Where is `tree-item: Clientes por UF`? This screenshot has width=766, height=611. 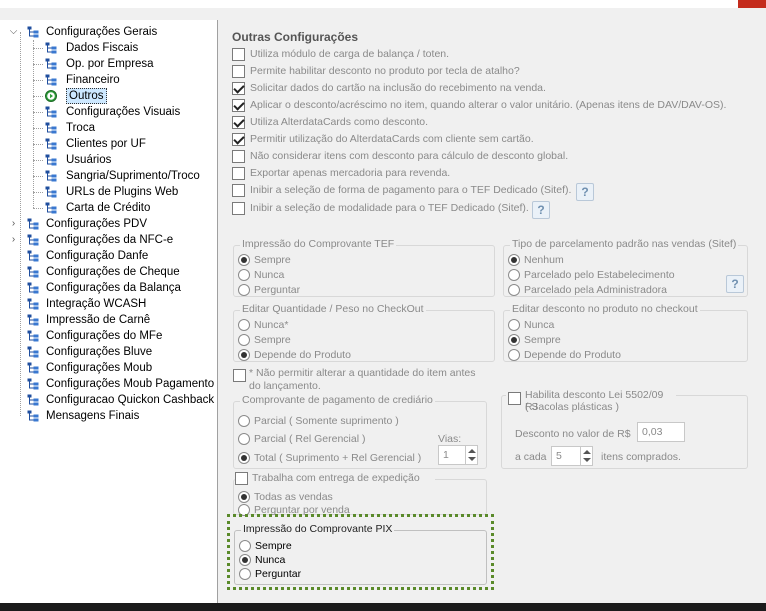 tree-item: Clientes por UF is located at coordinates (109, 144).